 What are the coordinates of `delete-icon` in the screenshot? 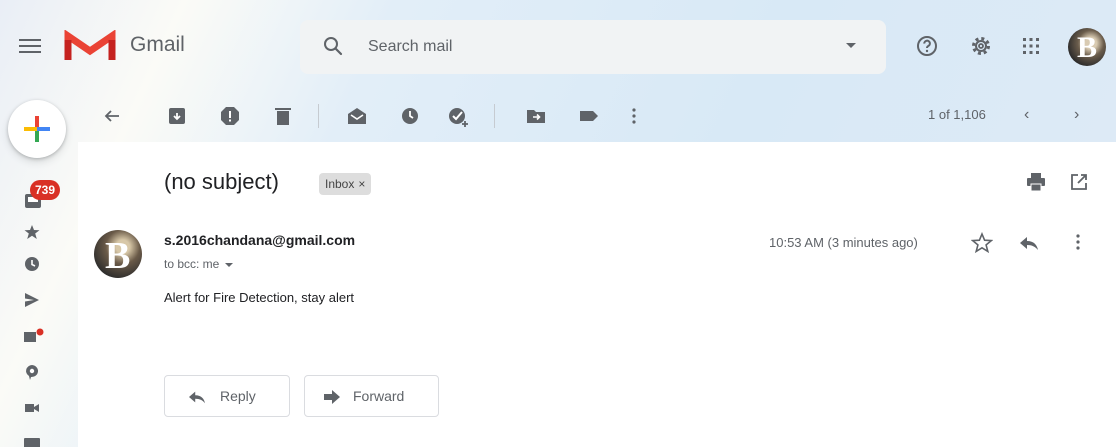 It's located at (283, 116).